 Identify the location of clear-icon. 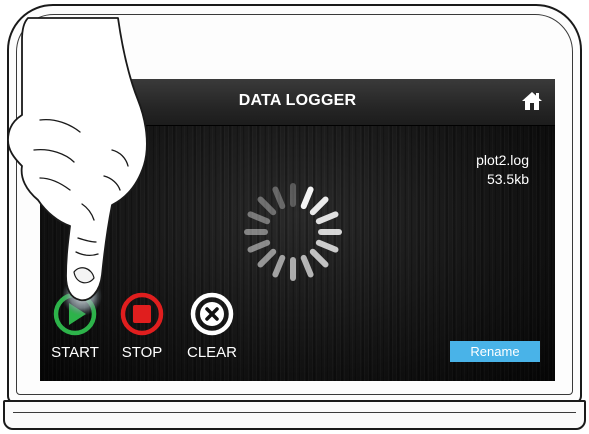
(212, 314).